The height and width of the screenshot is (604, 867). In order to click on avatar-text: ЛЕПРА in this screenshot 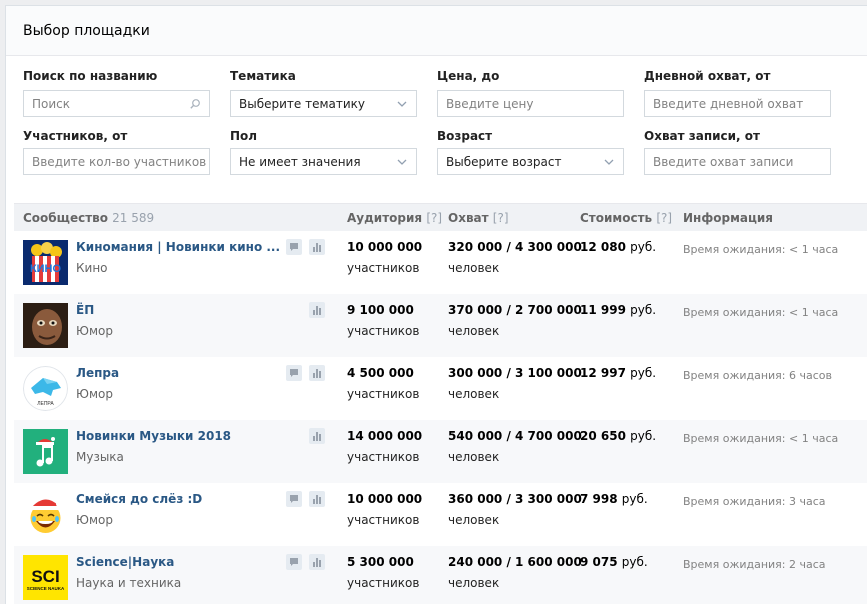, I will do `click(45, 404)`.